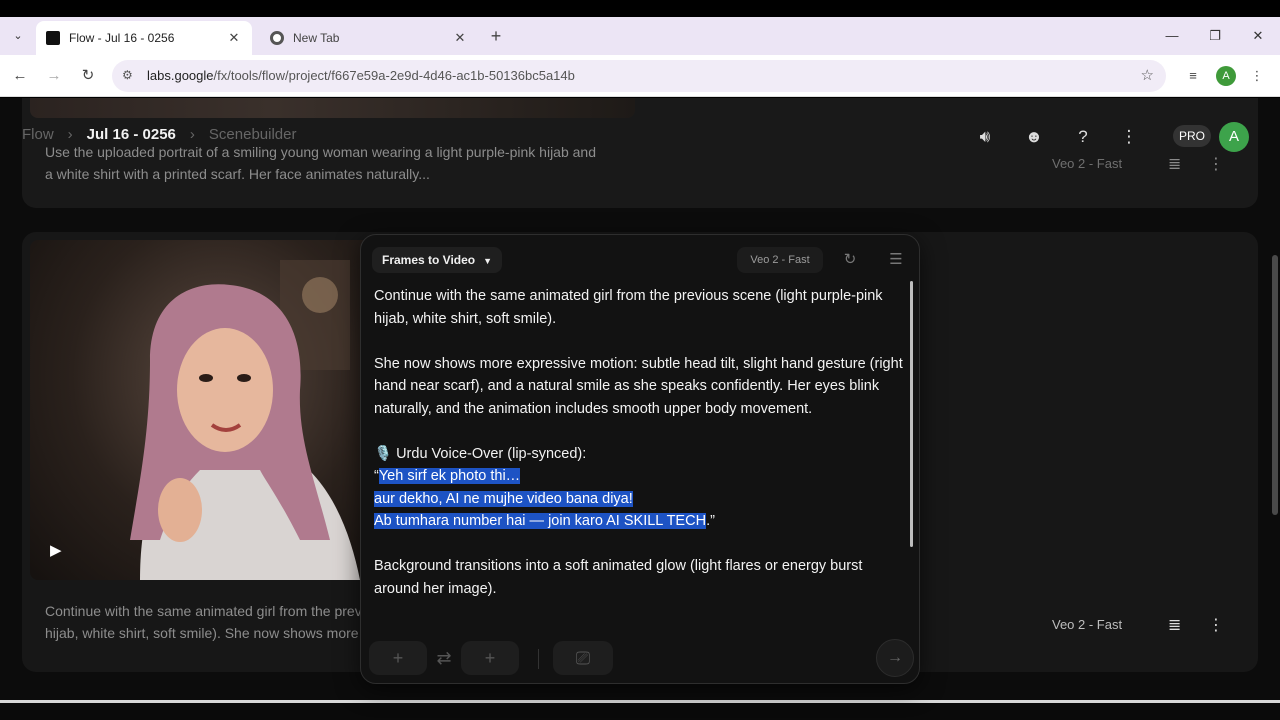 The height and width of the screenshot is (720, 1280). What do you see at coordinates (895, 658) in the screenshot?
I see `send-arrow-icon: →` at bounding box center [895, 658].